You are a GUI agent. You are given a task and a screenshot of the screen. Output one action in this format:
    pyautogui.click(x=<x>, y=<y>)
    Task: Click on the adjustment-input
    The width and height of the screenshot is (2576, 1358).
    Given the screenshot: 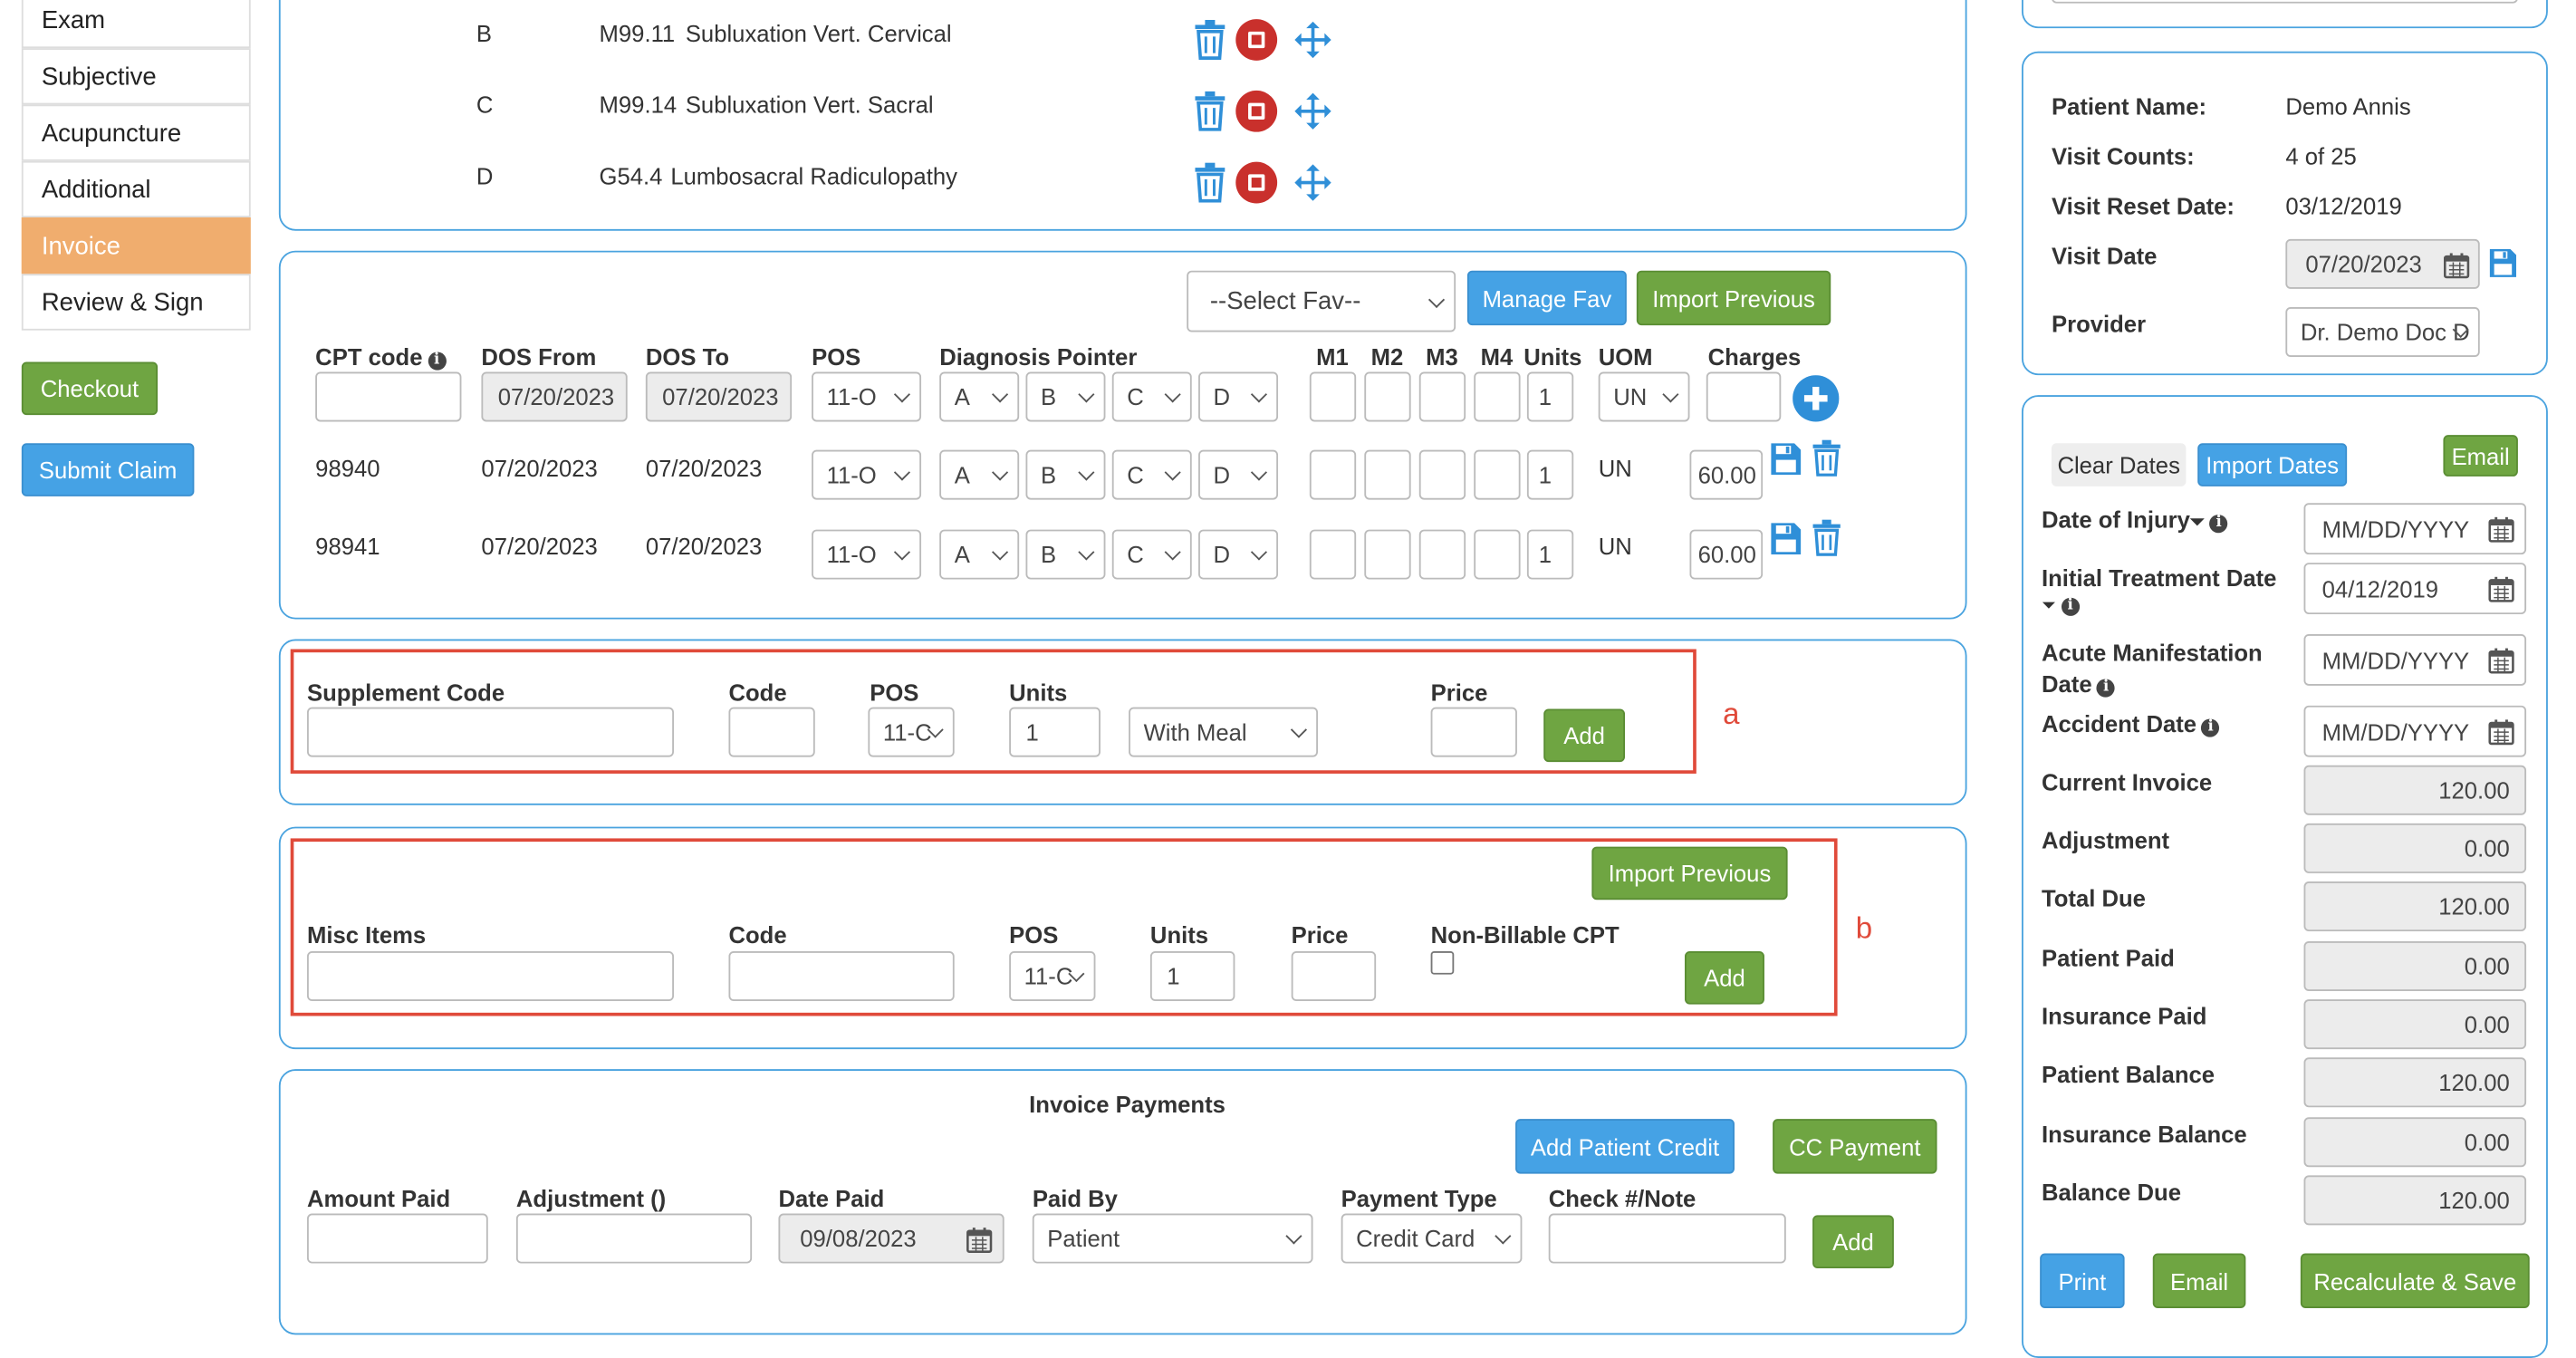 What is the action you would take?
    pyautogui.click(x=634, y=1238)
    